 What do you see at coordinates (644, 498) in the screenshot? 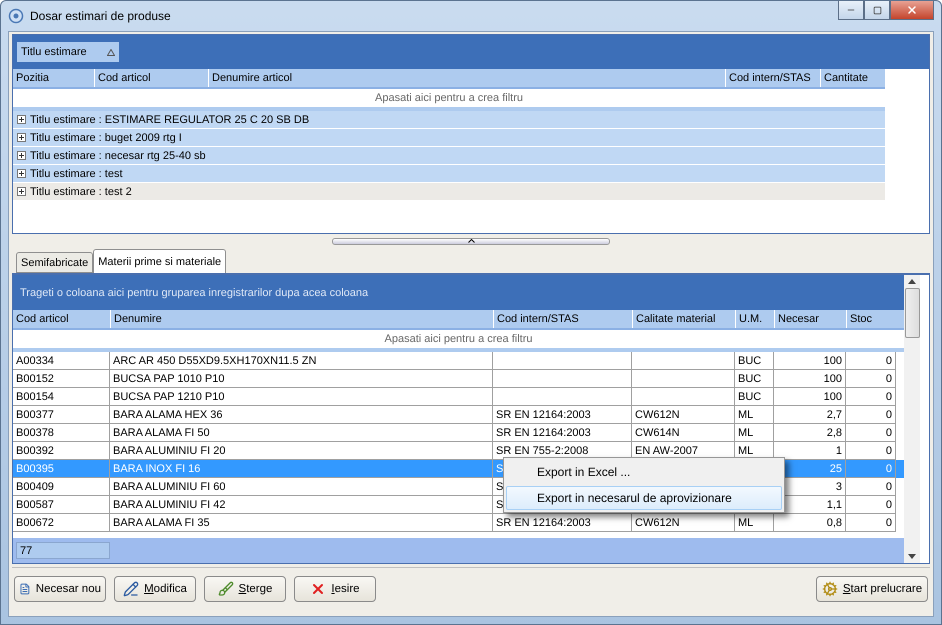
I see `menu-item: Export in necesarul de aprovizionare` at bounding box center [644, 498].